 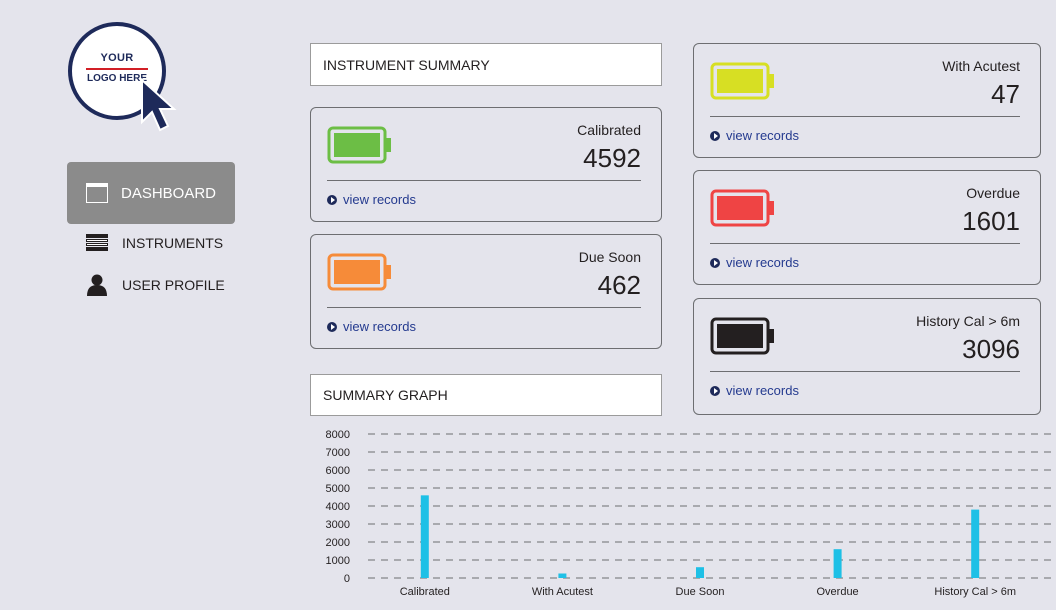 What do you see at coordinates (991, 349) in the screenshot?
I see `history-cal-count: 3096` at bounding box center [991, 349].